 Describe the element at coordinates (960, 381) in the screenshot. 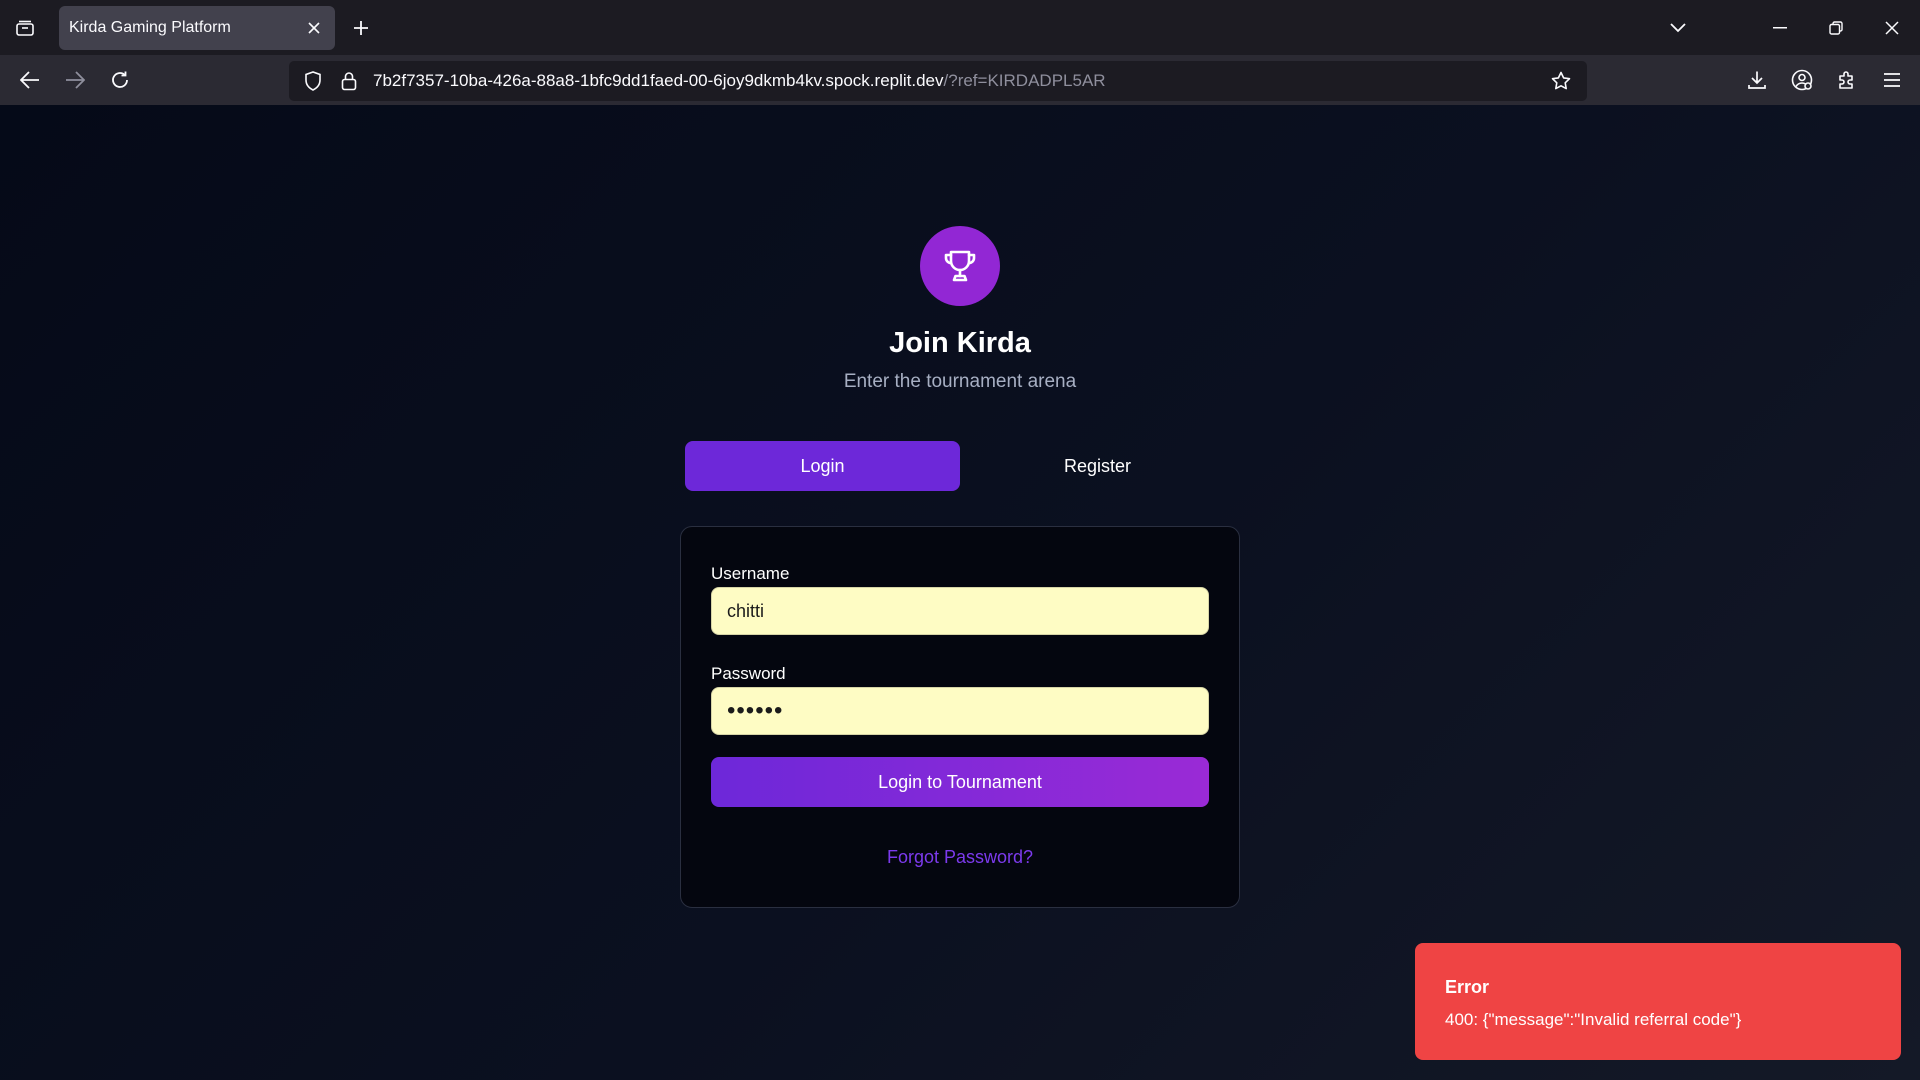

I see `page-subtitle: Enter the tournament arena` at that location.